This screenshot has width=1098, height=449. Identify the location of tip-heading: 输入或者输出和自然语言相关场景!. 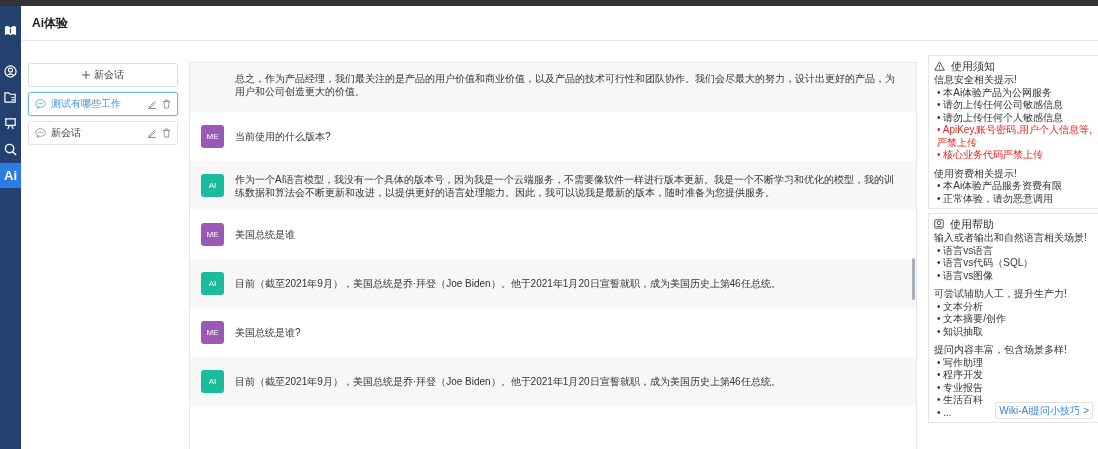
(1011, 238).